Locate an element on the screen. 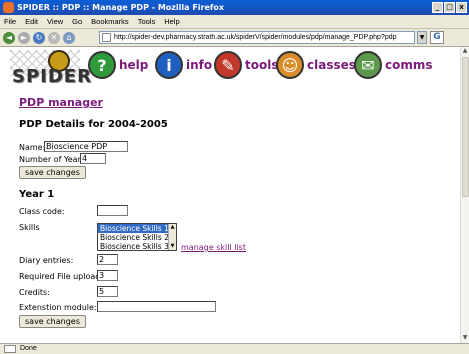  menu-view: View is located at coordinates (55, 21).